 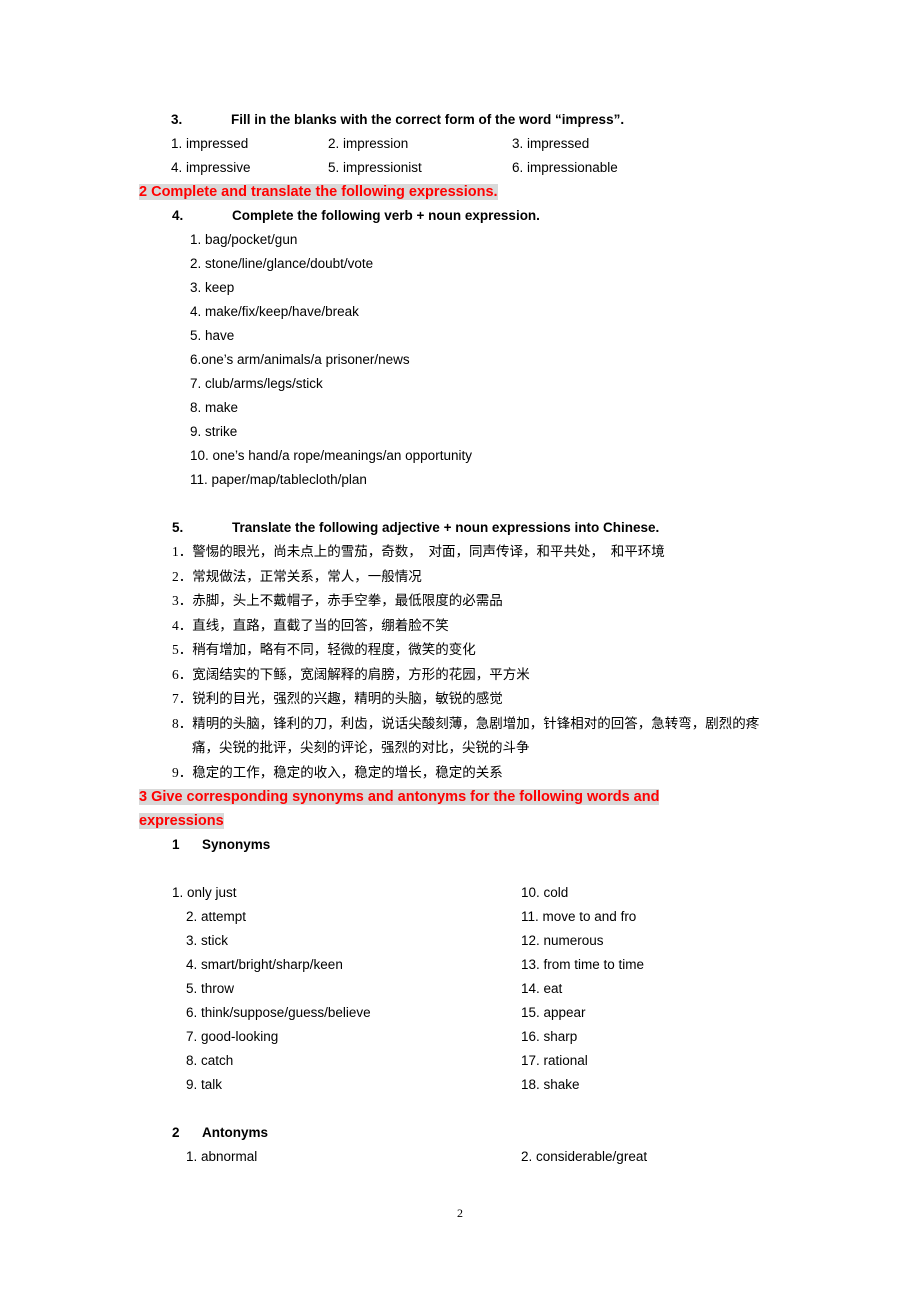 What do you see at coordinates (235, 1132) in the screenshot?
I see `antonyms-title: Antonyms` at bounding box center [235, 1132].